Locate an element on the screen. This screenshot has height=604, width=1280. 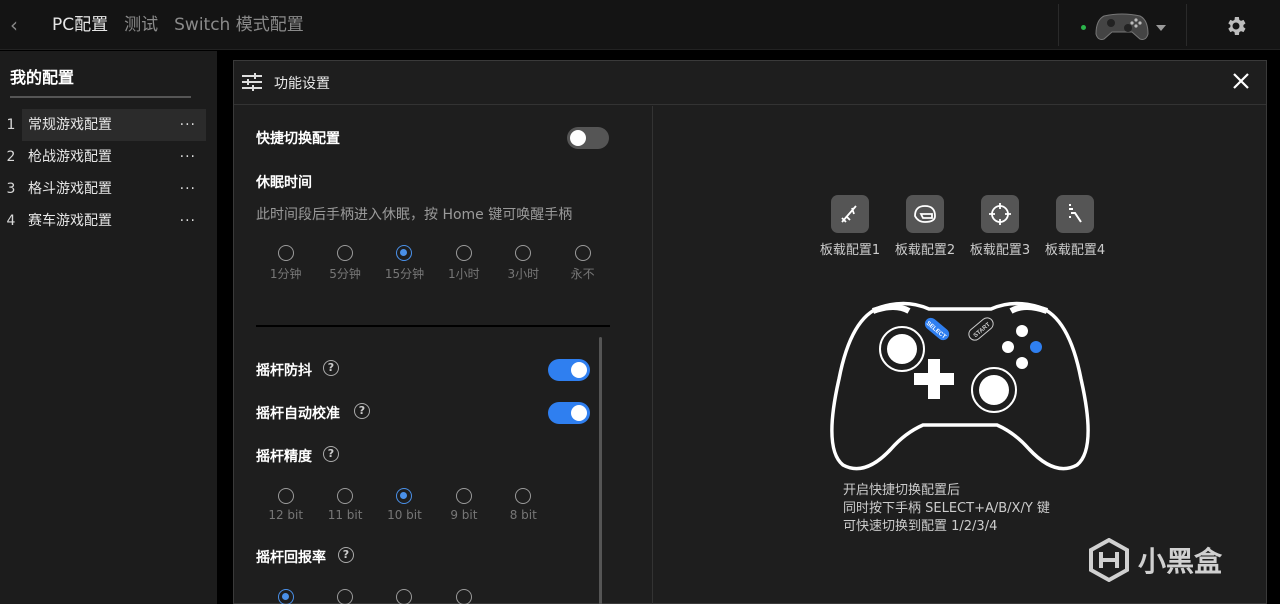
precision-option: 12 bit is located at coordinates (285, 505).